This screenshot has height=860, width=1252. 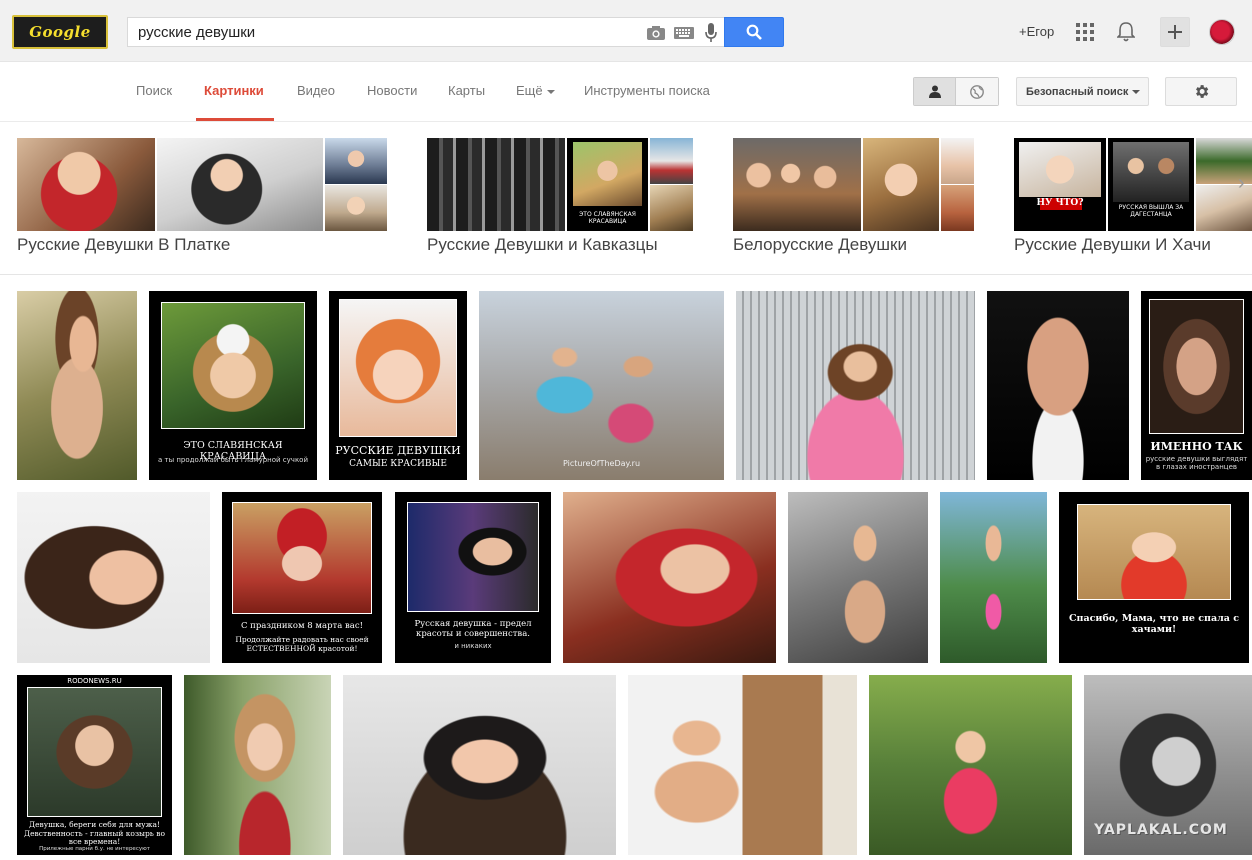 I want to click on image-result: Спасибо, Мама, что не спала с хачами!, so click(x=1154, y=577).